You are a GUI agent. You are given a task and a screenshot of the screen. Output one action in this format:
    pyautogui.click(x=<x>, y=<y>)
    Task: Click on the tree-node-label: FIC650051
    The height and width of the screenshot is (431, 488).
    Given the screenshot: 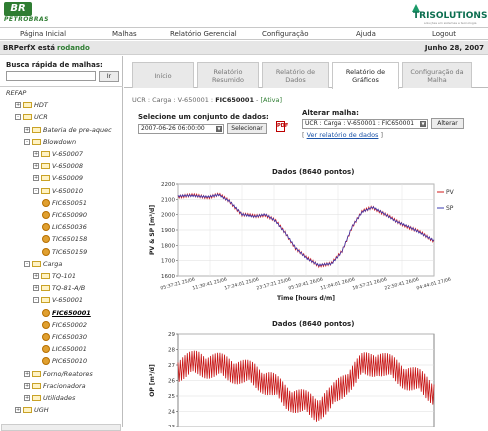 What is the action you would take?
    pyautogui.click(x=70, y=202)
    